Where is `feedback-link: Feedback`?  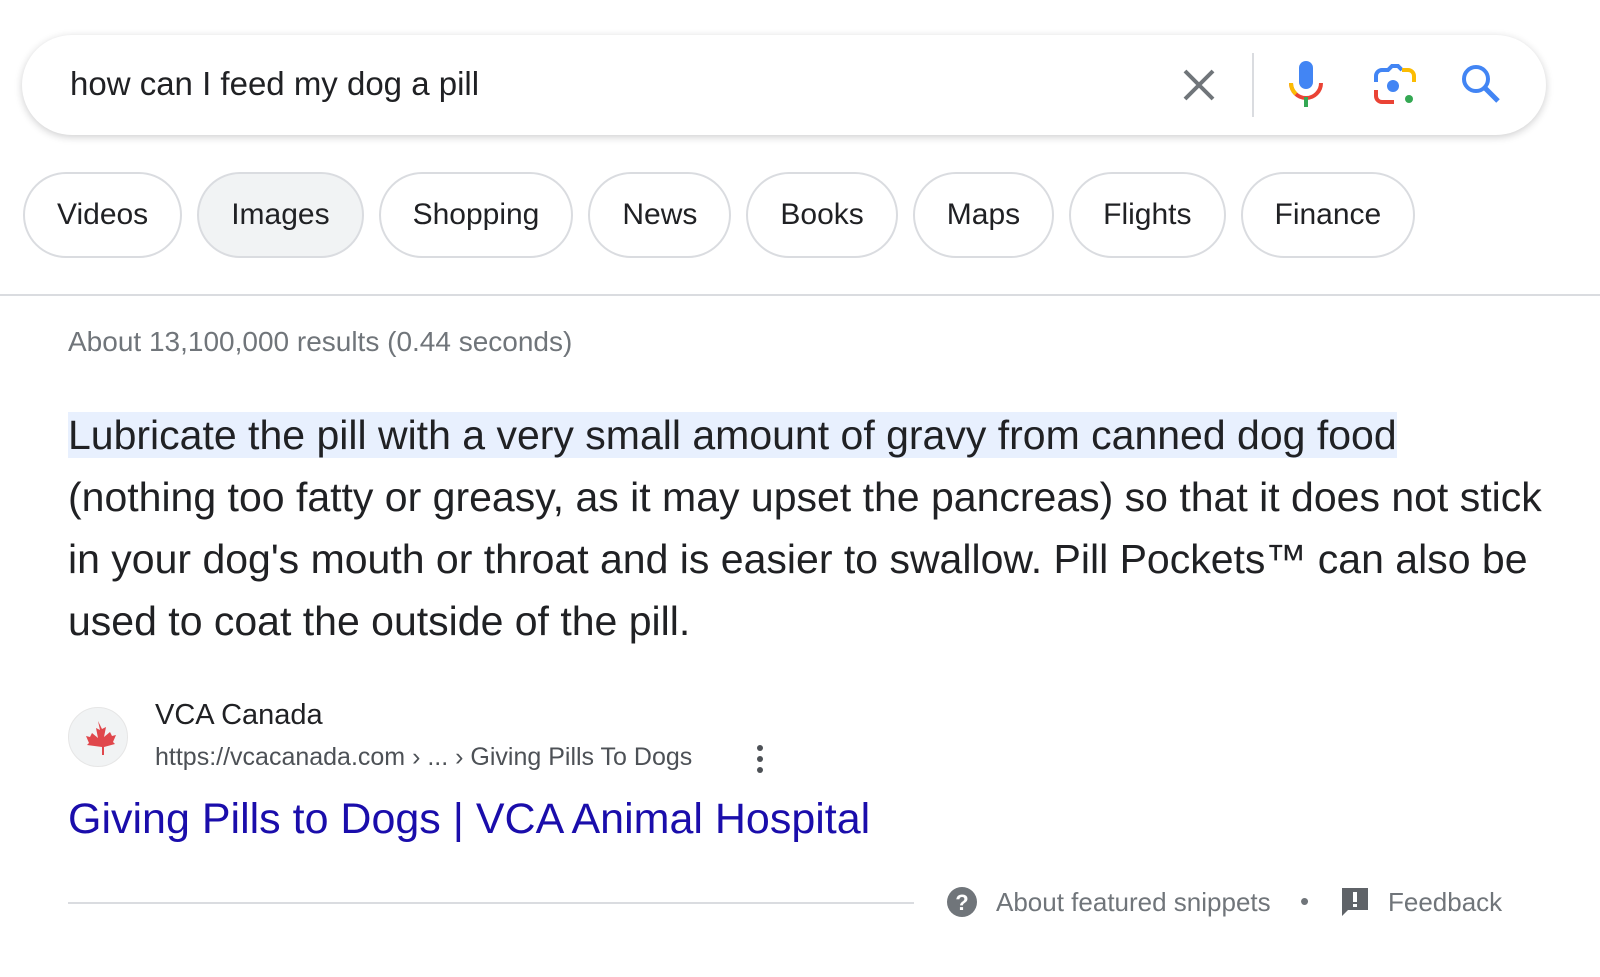
feedback-link: Feedback is located at coordinates (1421, 902).